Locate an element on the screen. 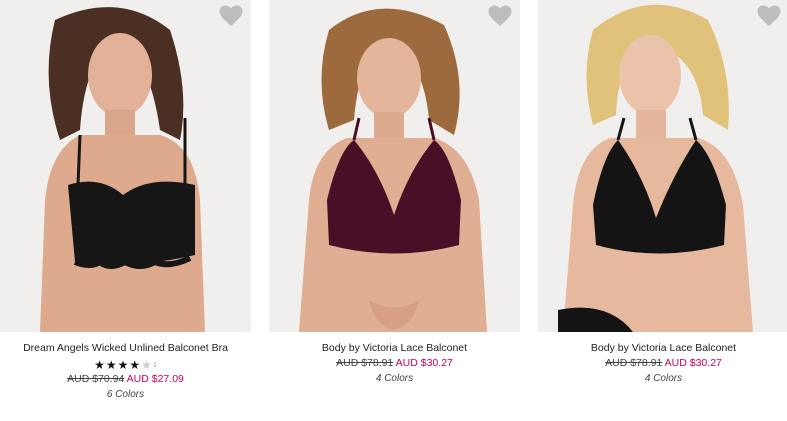  rating-stars: ★★★★★1 is located at coordinates (125, 365).